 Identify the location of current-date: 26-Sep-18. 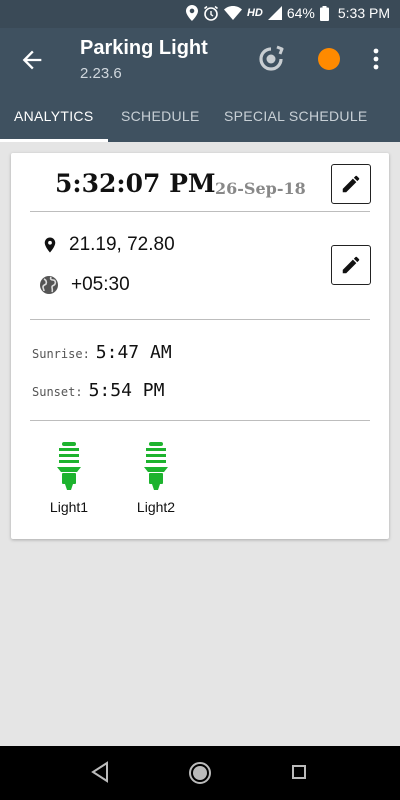
(260, 188).